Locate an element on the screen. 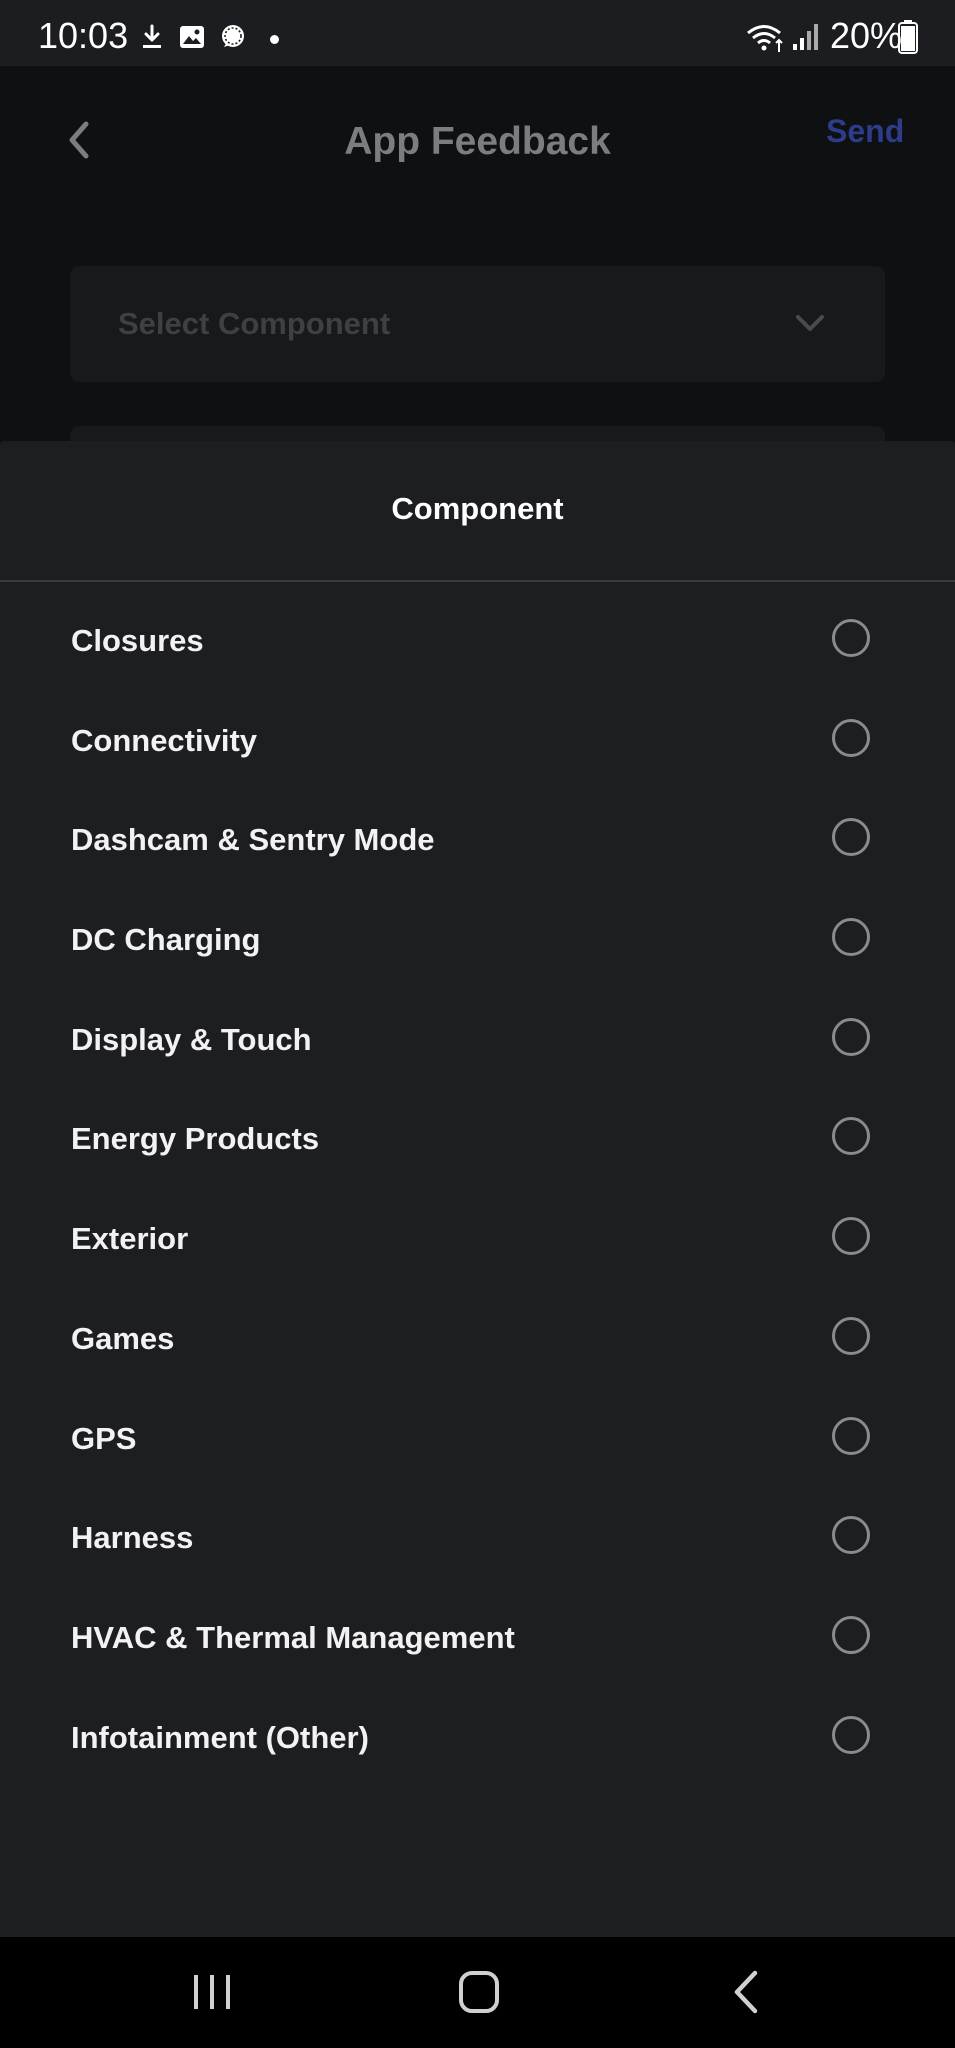 The image size is (955, 2048). send-button: Send is located at coordinates (865, 131).